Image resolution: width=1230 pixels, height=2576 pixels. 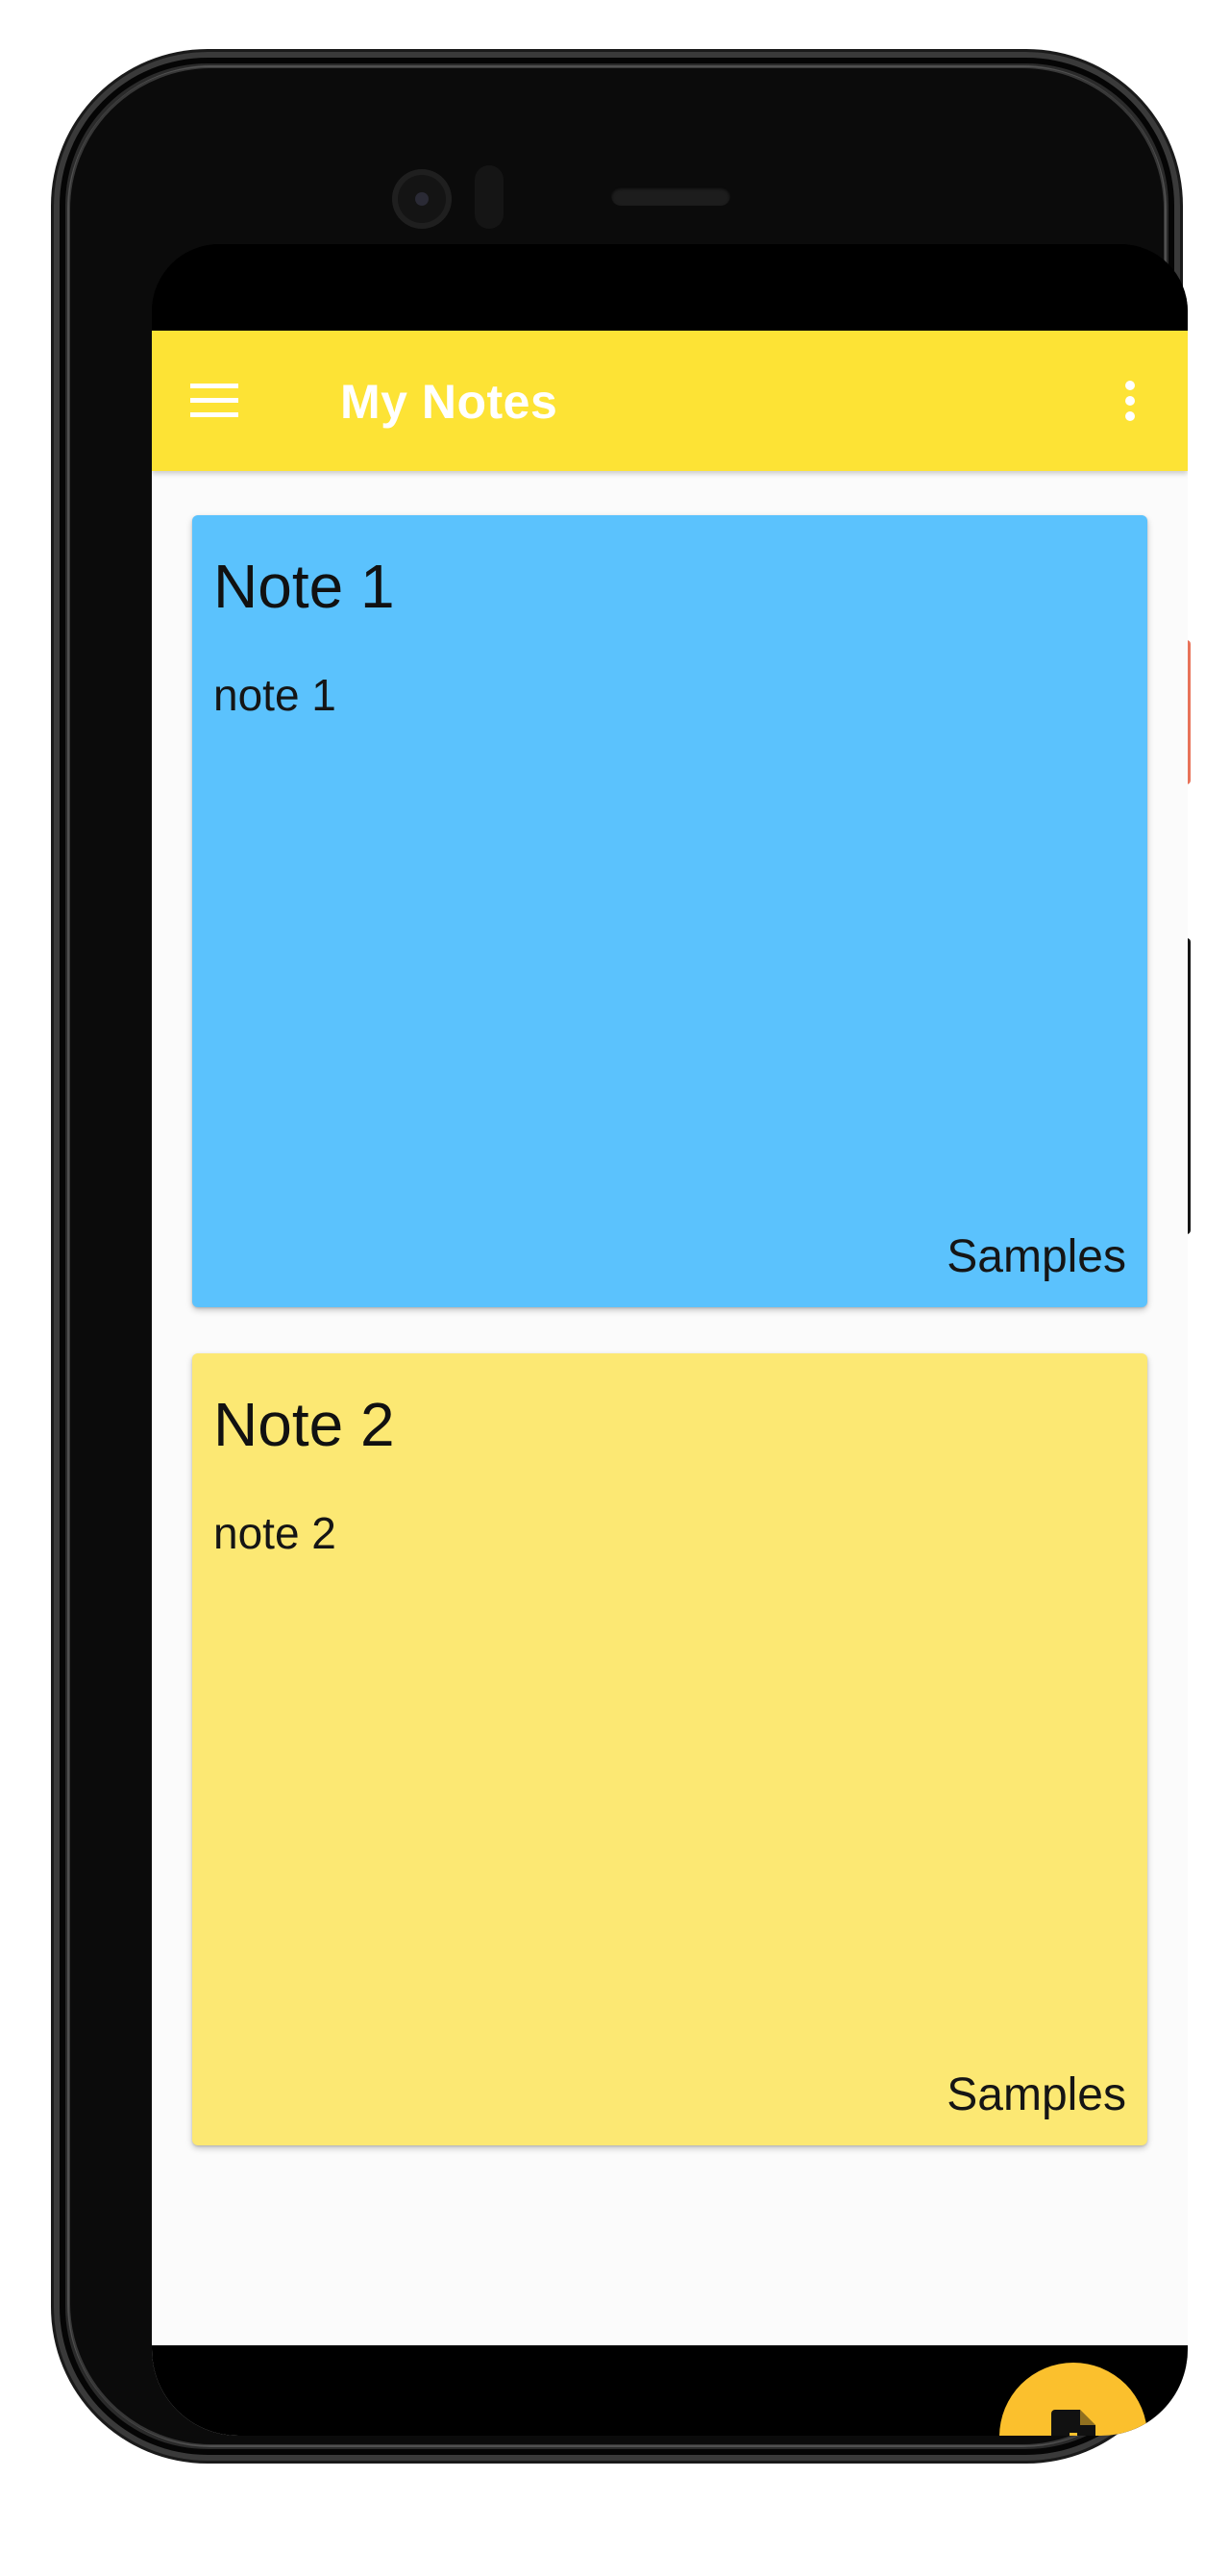 I want to click on note-body: note 2, so click(x=274, y=1533).